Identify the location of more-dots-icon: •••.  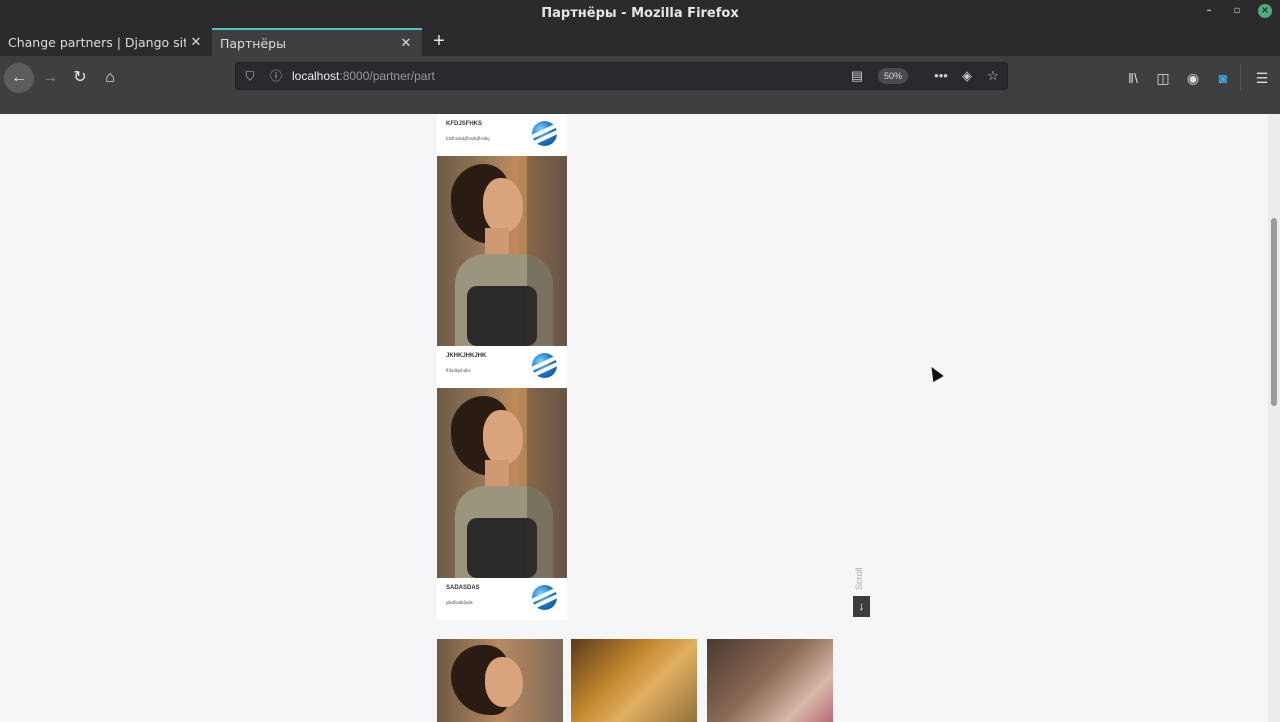
(941, 76).